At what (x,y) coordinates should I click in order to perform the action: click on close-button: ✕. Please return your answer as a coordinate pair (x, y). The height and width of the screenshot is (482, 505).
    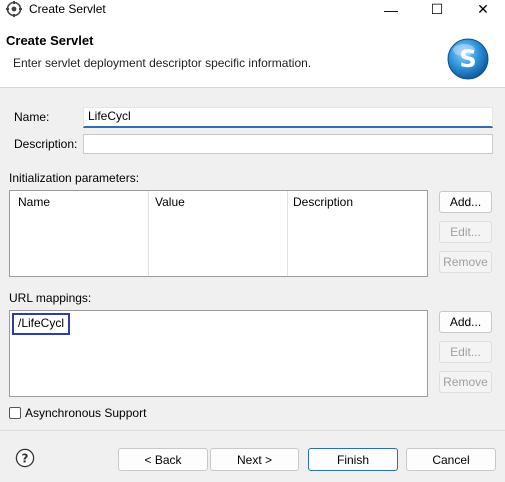
    Looking at the image, I should click on (482, 9).